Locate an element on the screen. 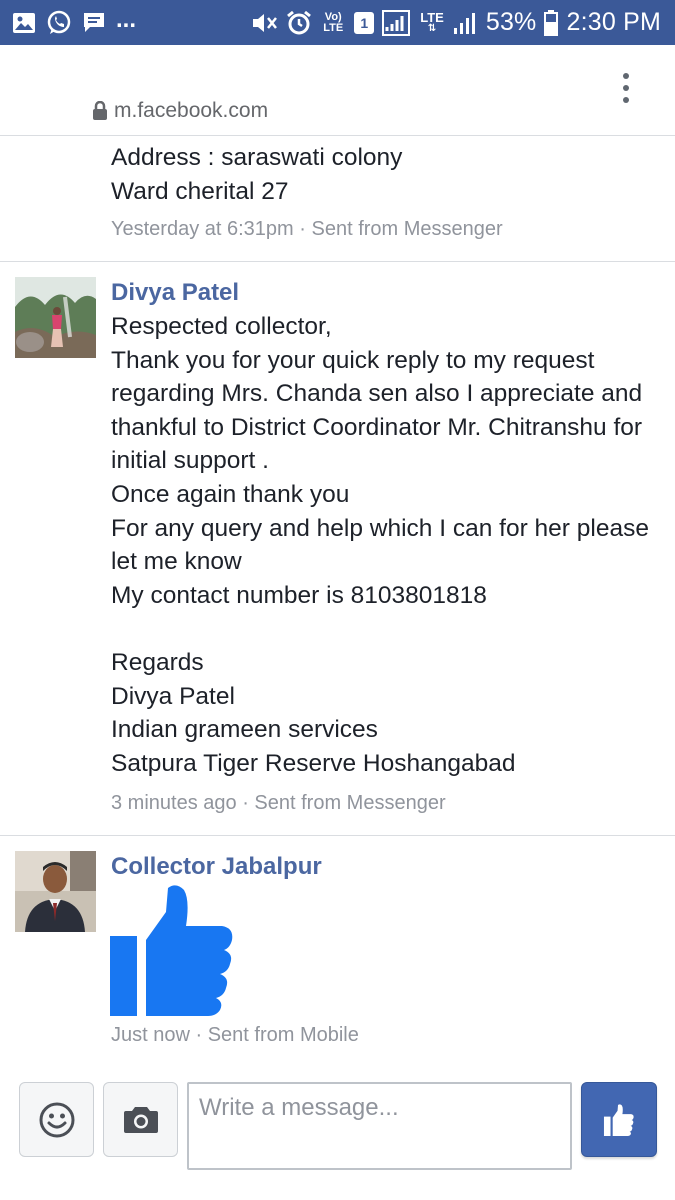 Image resolution: width=675 pixels, height=1200 pixels. chat-bubble-icon is located at coordinates (94, 22).